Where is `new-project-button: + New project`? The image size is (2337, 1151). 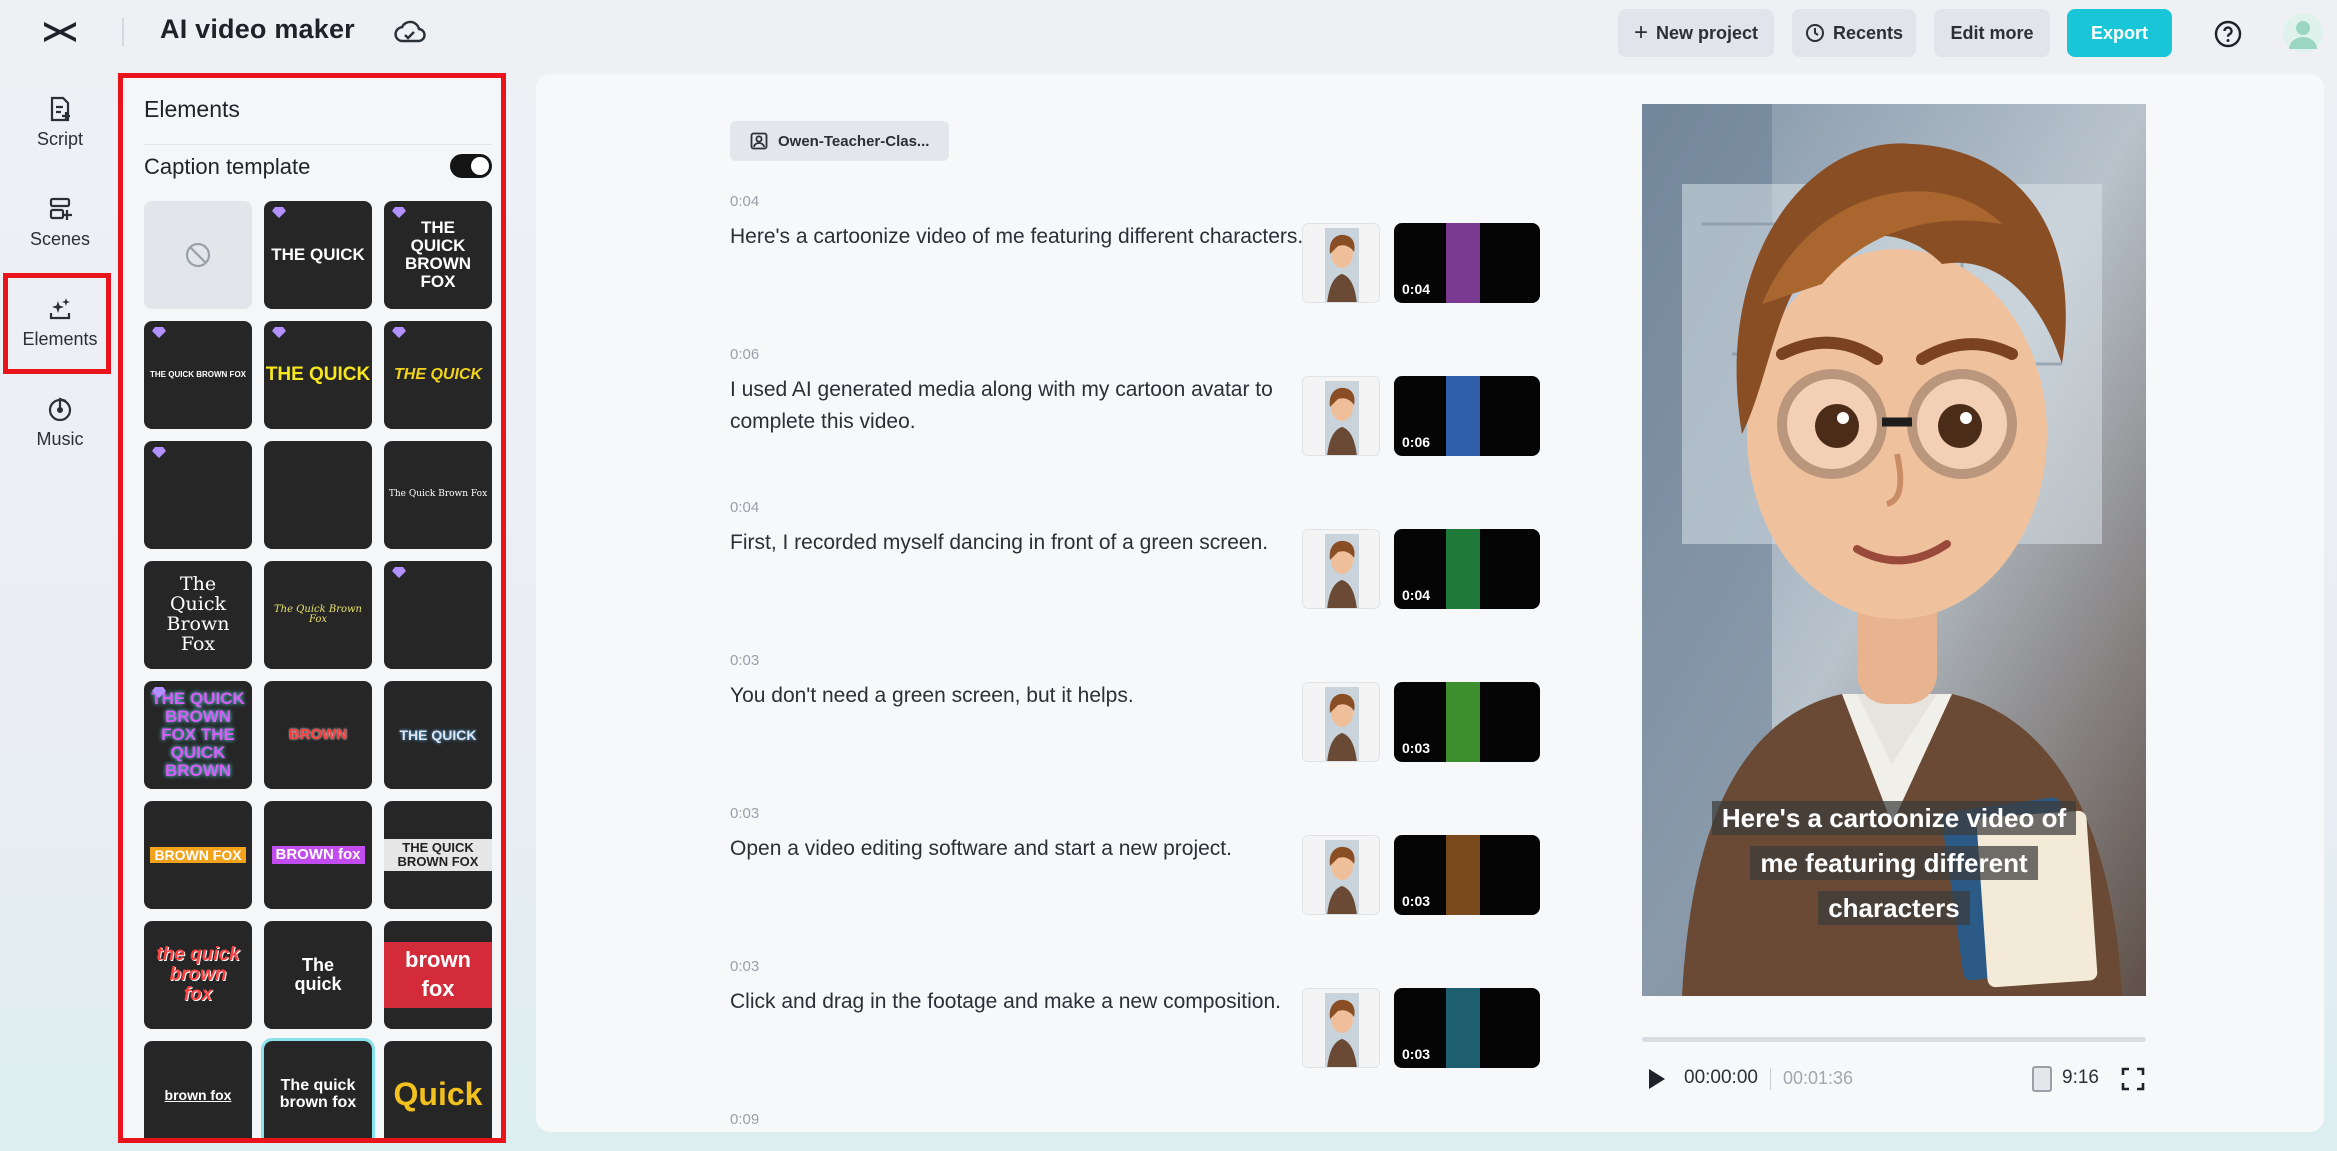
new-project-button: + New project is located at coordinates (1696, 33).